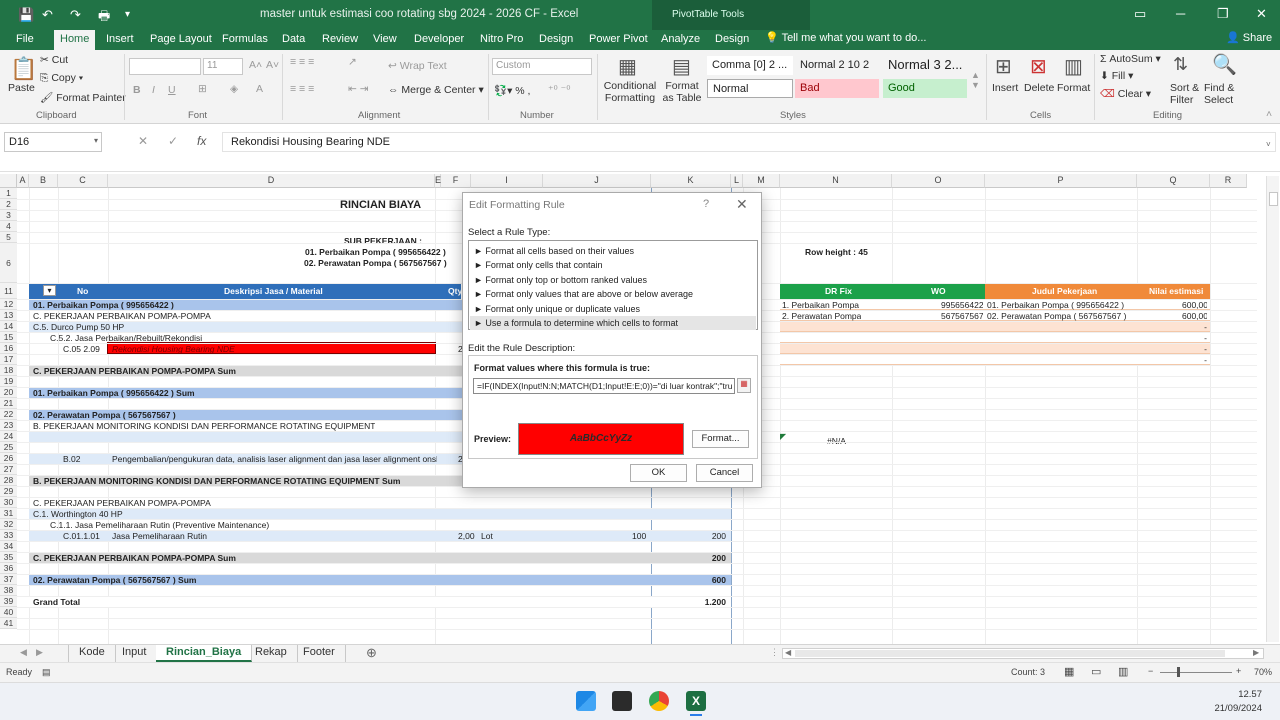 This screenshot has width=1280, height=720. Describe the element at coordinates (627, 66) in the screenshot. I see `conditional-formatting-icon: ▦` at that location.